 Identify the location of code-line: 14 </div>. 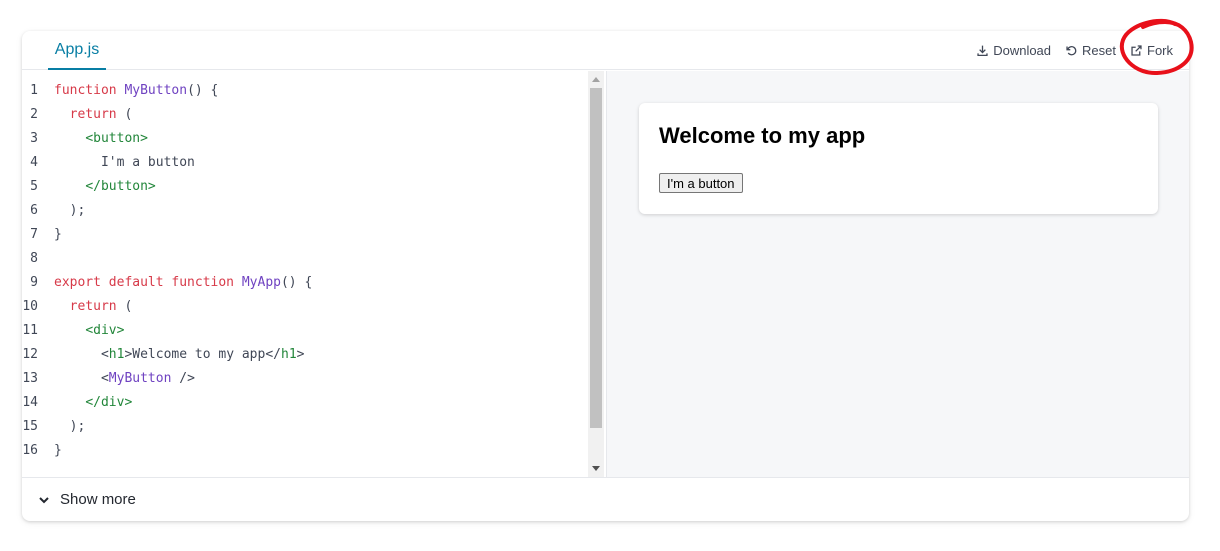
(314, 403).